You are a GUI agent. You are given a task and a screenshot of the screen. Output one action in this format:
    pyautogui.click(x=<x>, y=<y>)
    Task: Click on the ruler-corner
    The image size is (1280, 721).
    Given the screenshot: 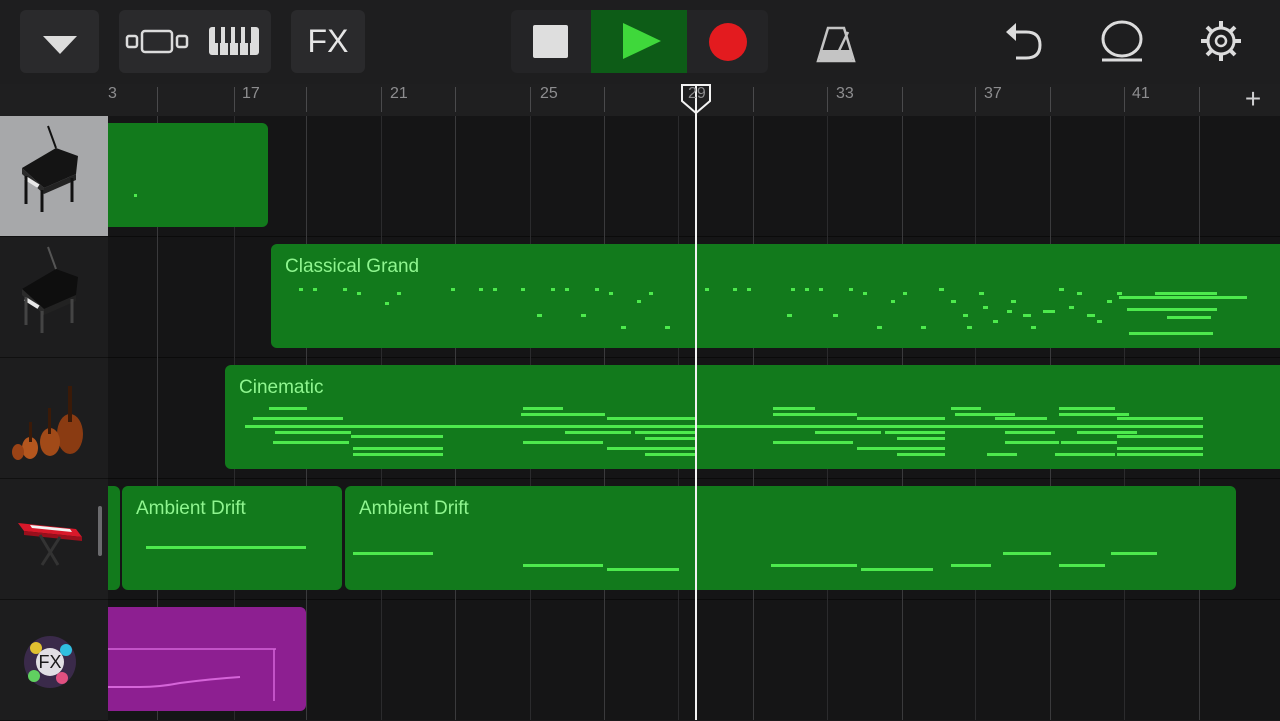 What is the action you would take?
    pyautogui.click(x=54, y=100)
    